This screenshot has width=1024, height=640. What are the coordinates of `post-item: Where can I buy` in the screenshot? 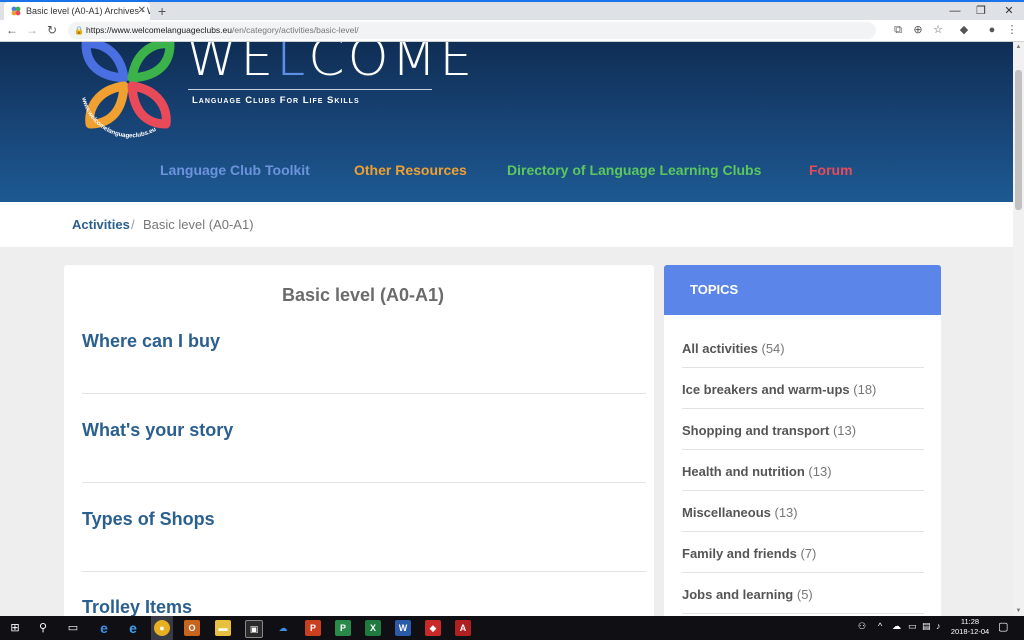 It's located at (364, 341).